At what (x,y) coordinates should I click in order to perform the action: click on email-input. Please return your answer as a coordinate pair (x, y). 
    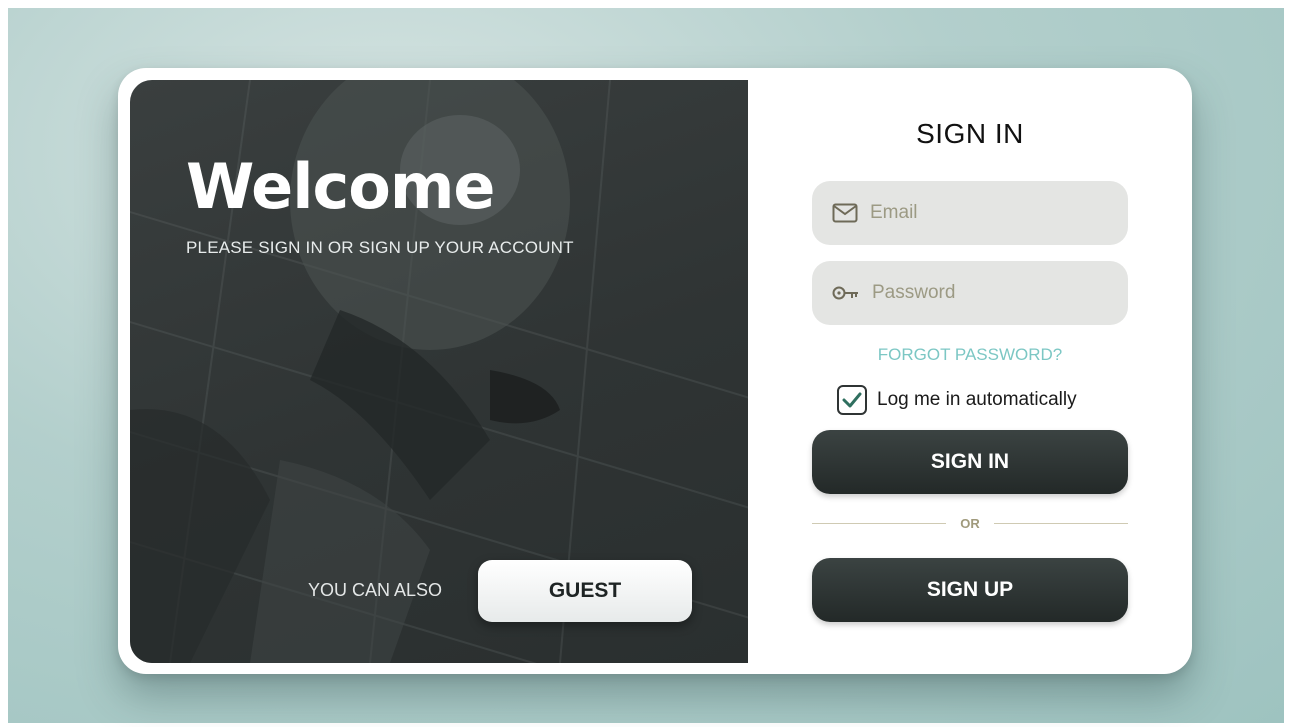
    Looking at the image, I should click on (990, 213).